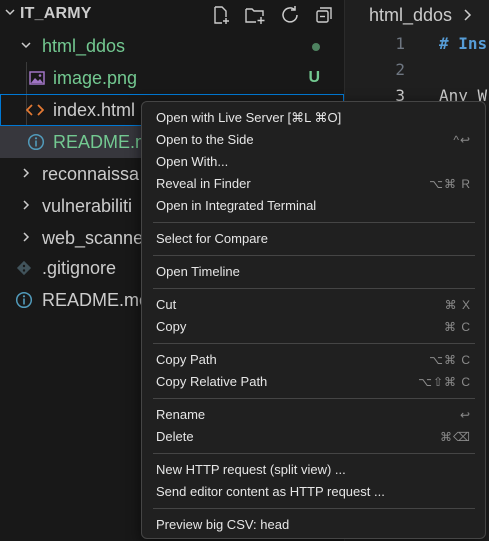  What do you see at coordinates (221, 15) in the screenshot?
I see `new-file-icon` at bounding box center [221, 15].